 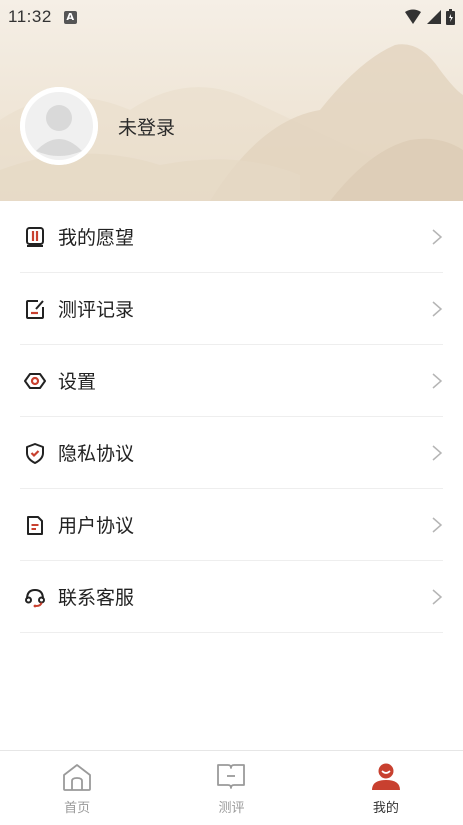 I want to click on tab-mine: 我的, so click(x=386, y=788).